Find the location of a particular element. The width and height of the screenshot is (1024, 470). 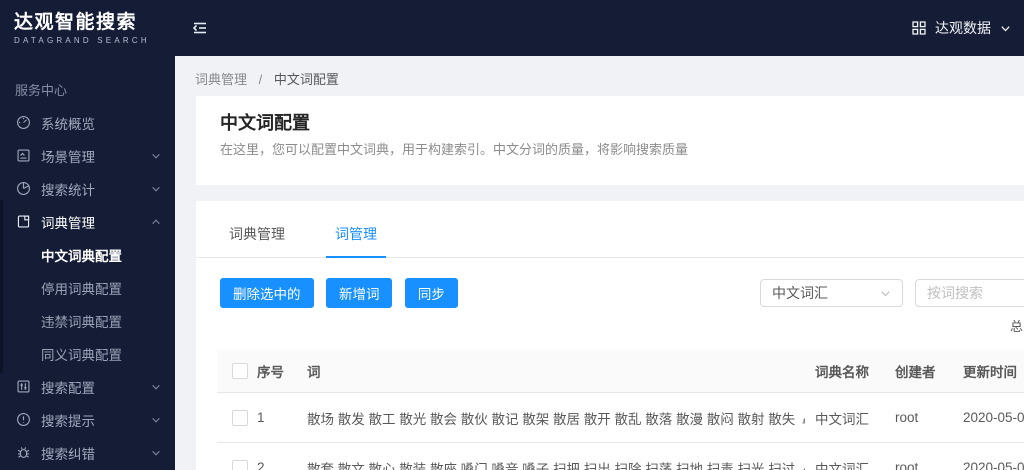

sidebar-subitem-synonym-dict-config: 同义词典配置 is located at coordinates (87, 353).